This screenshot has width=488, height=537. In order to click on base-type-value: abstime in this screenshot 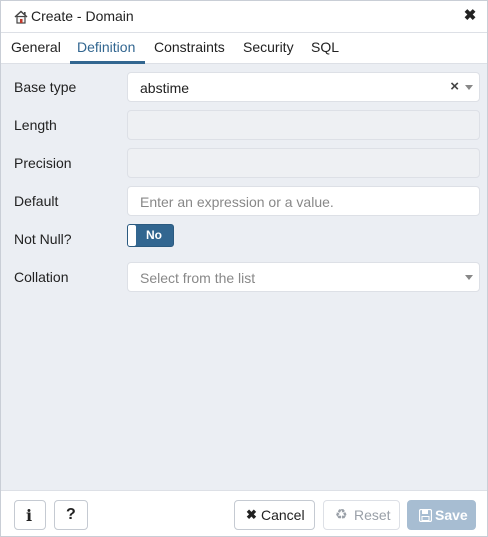, I will do `click(165, 88)`.